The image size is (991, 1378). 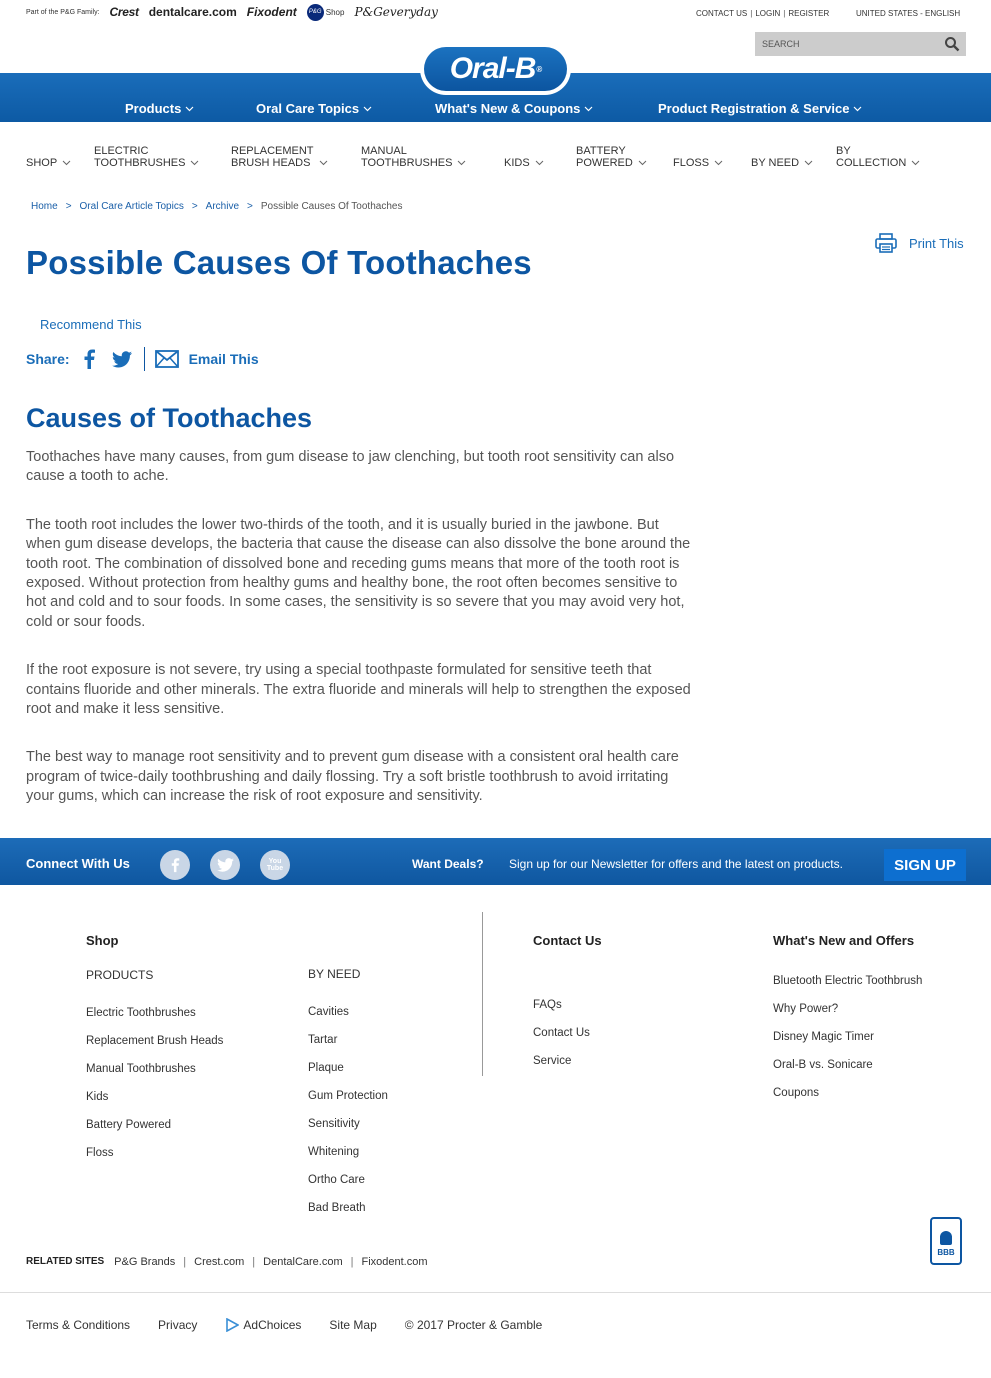 I want to click on privacy-link: Privacy, so click(x=177, y=1325).